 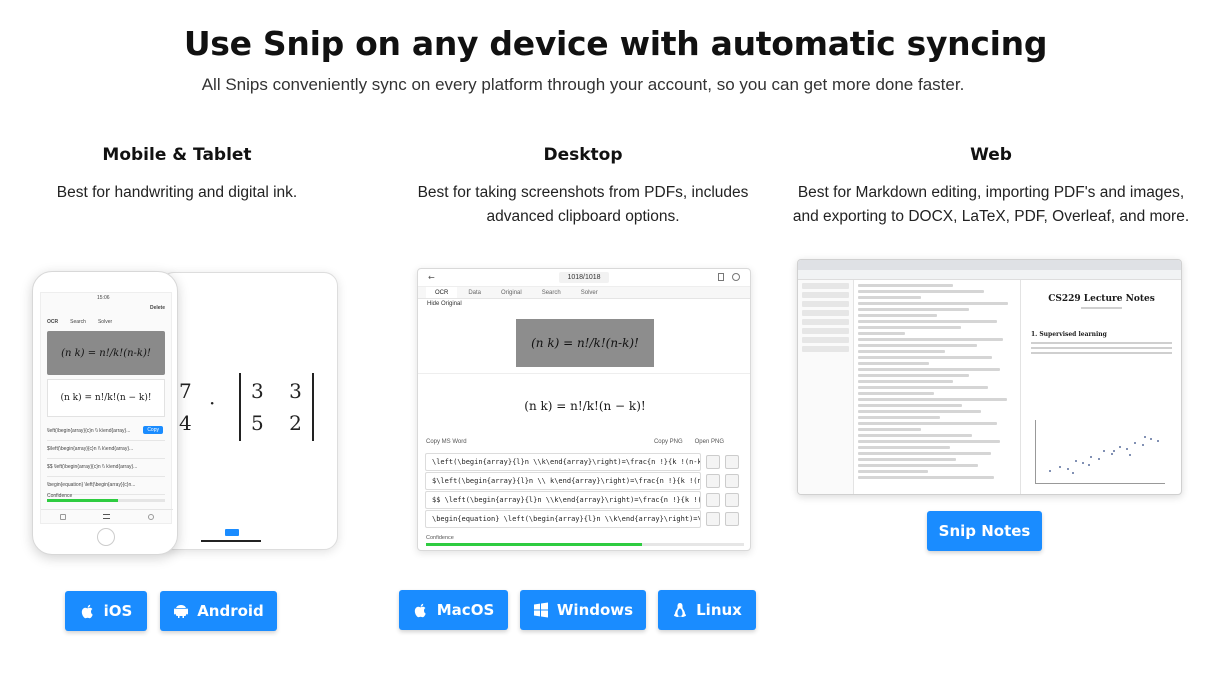 I want to click on web-markdown-editor, so click(x=937, y=389).